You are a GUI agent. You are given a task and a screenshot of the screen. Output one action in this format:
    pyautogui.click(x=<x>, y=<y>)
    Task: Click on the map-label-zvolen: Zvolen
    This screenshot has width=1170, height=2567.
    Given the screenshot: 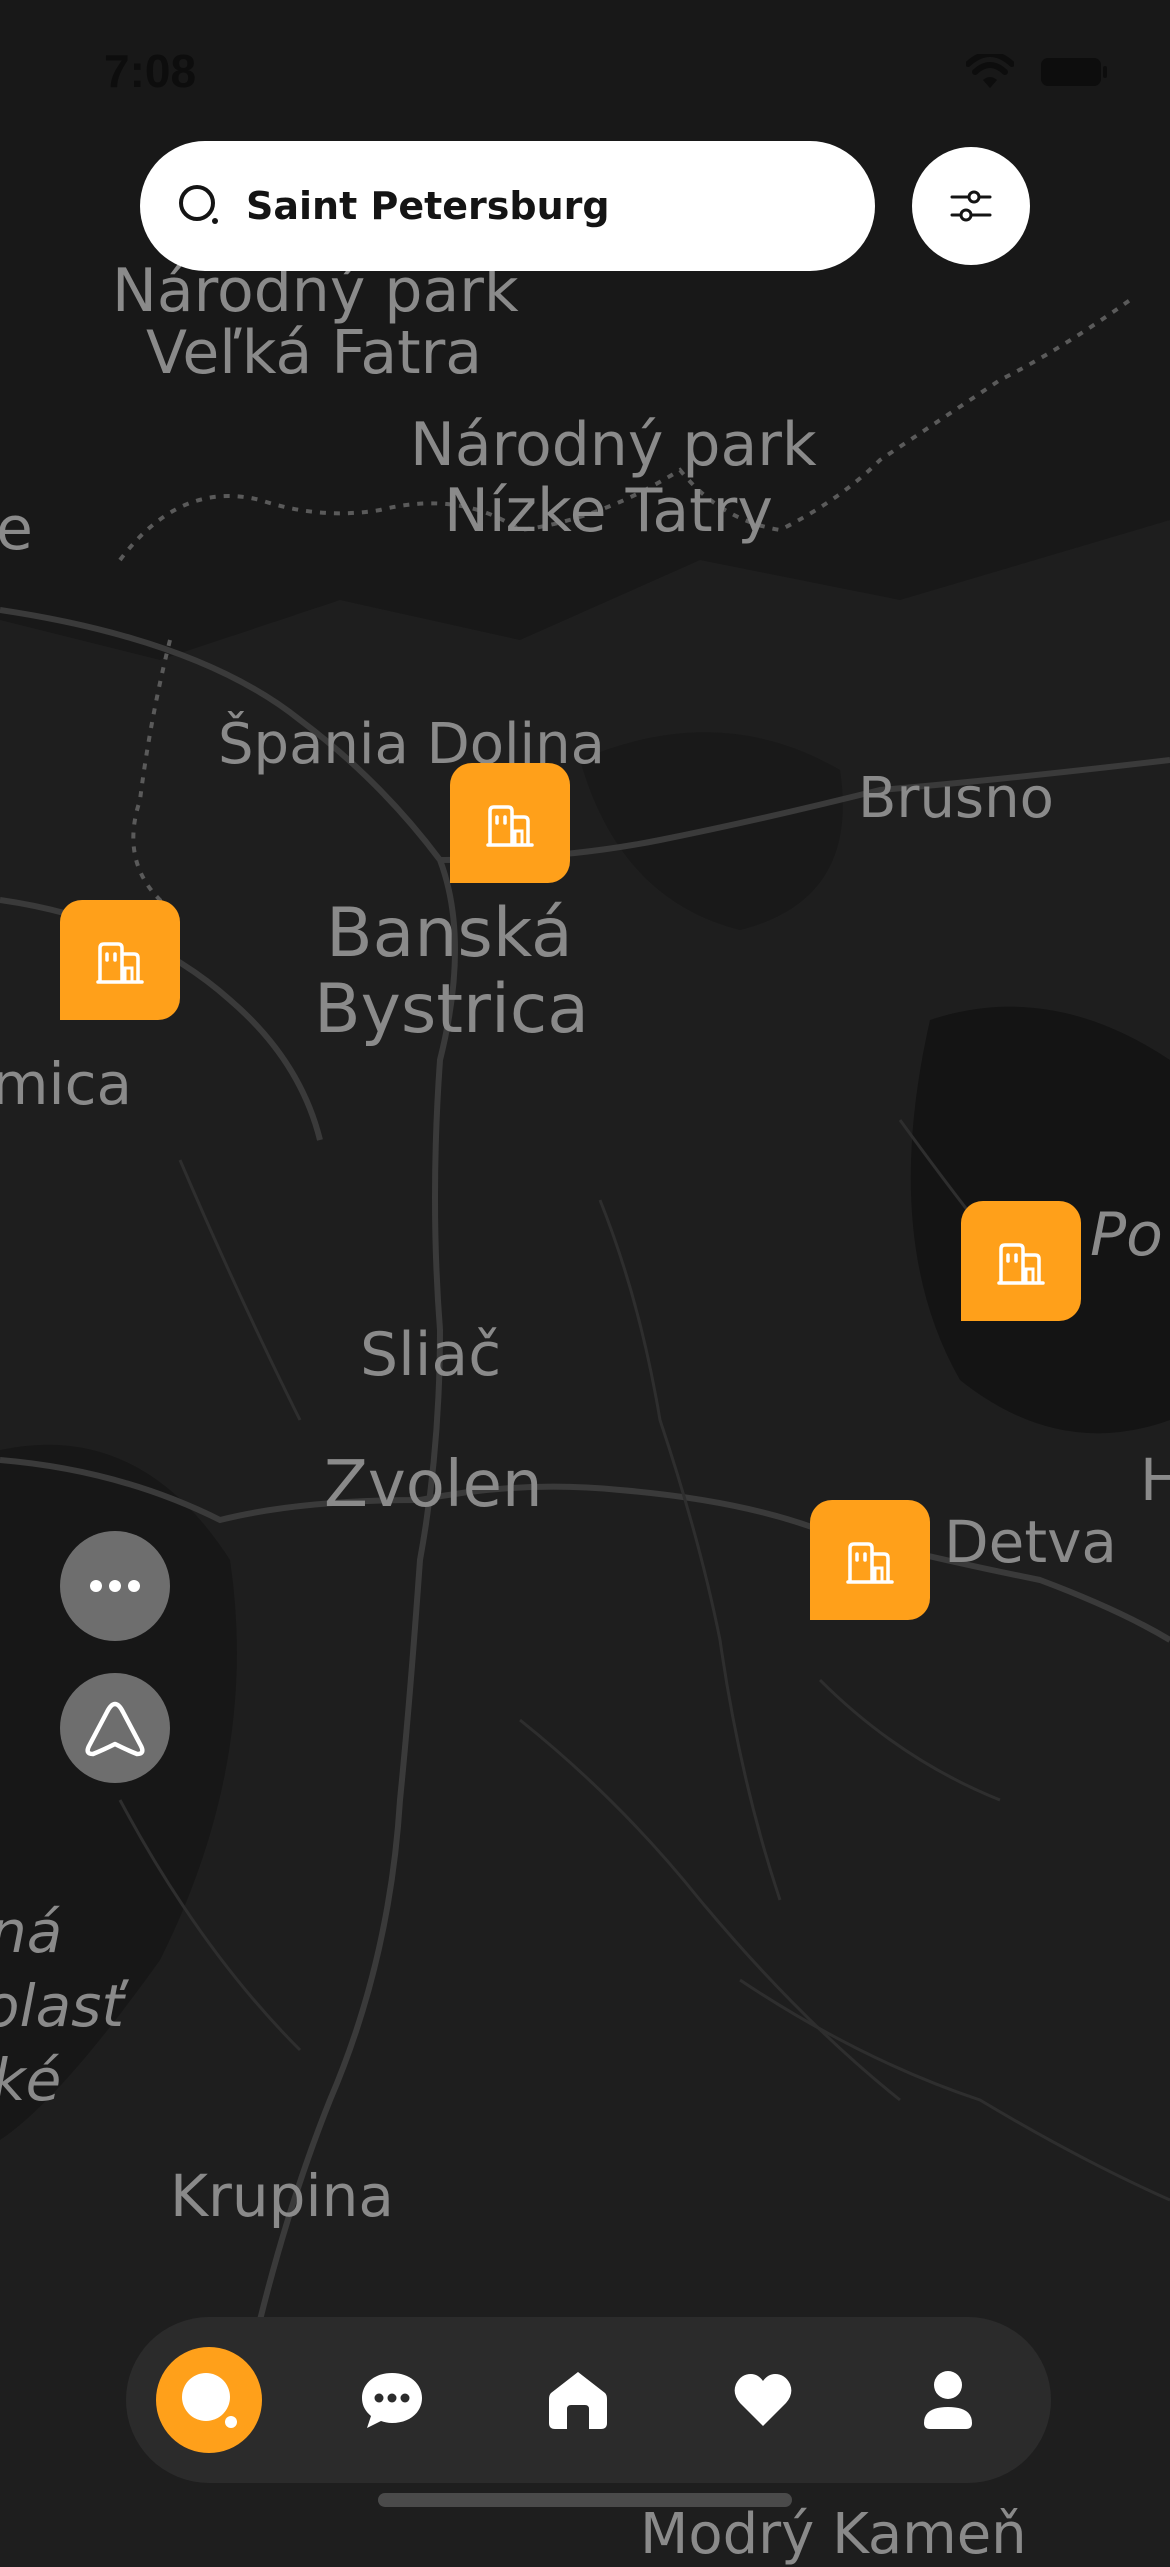 What is the action you would take?
    pyautogui.click(x=433, y=1485)
    